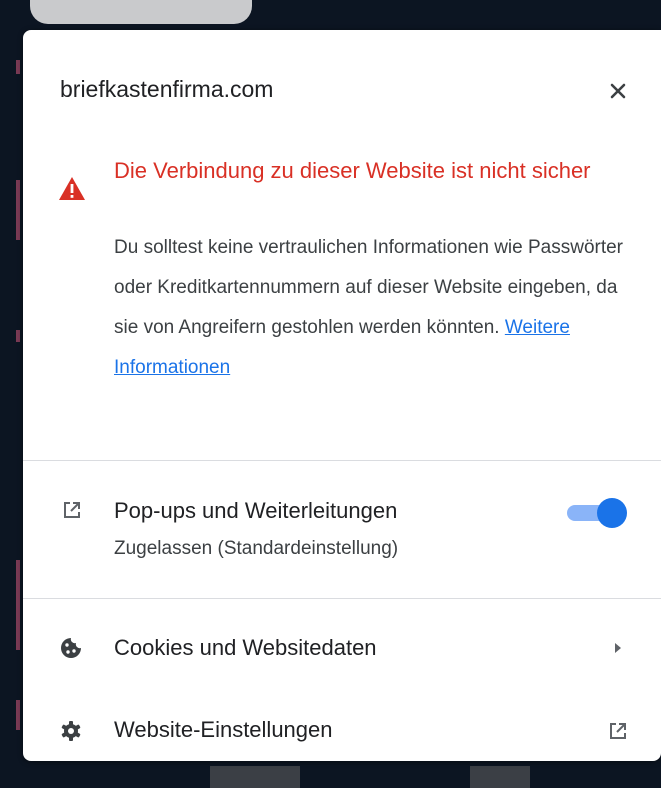  I want to click on close-icon, so click(618, 91).